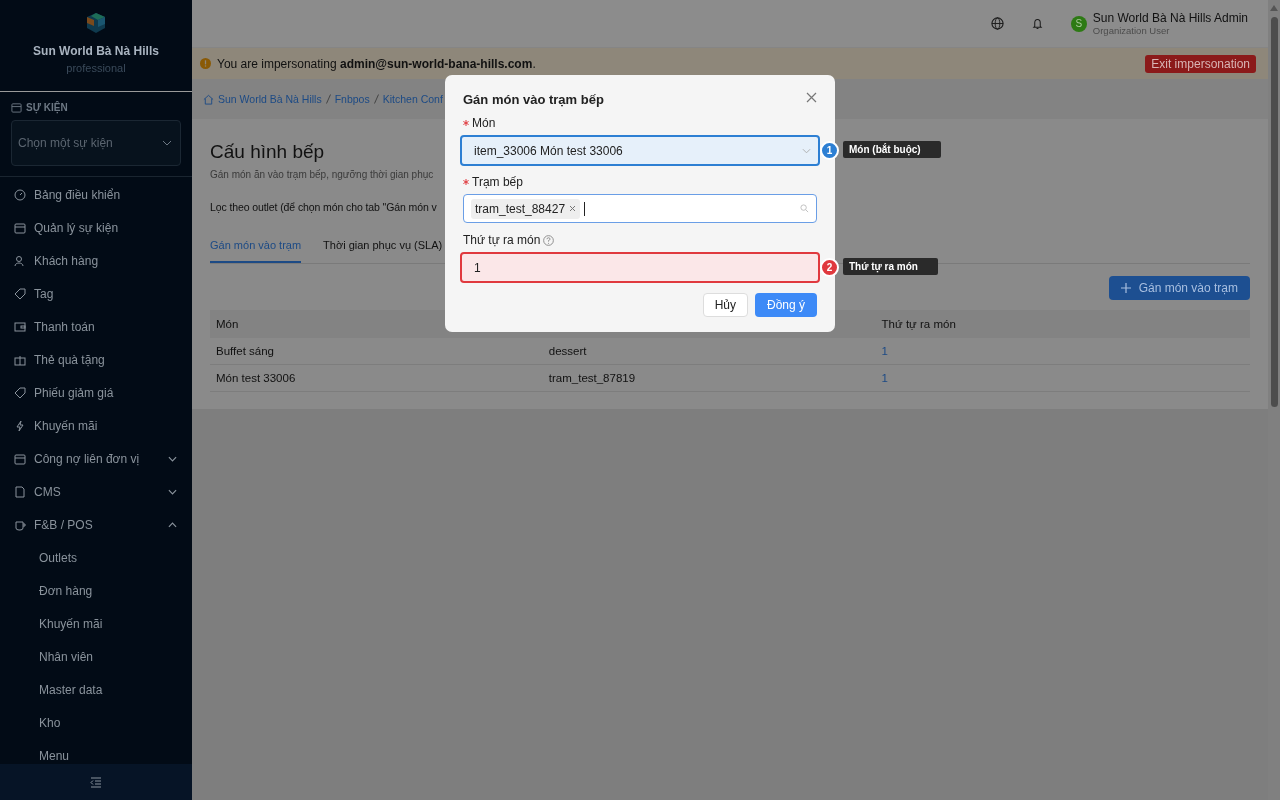  What do you see at coordinates (96, 68) in the screenshot?
I see `plan-label: professional` at bounding box center [96, 68].